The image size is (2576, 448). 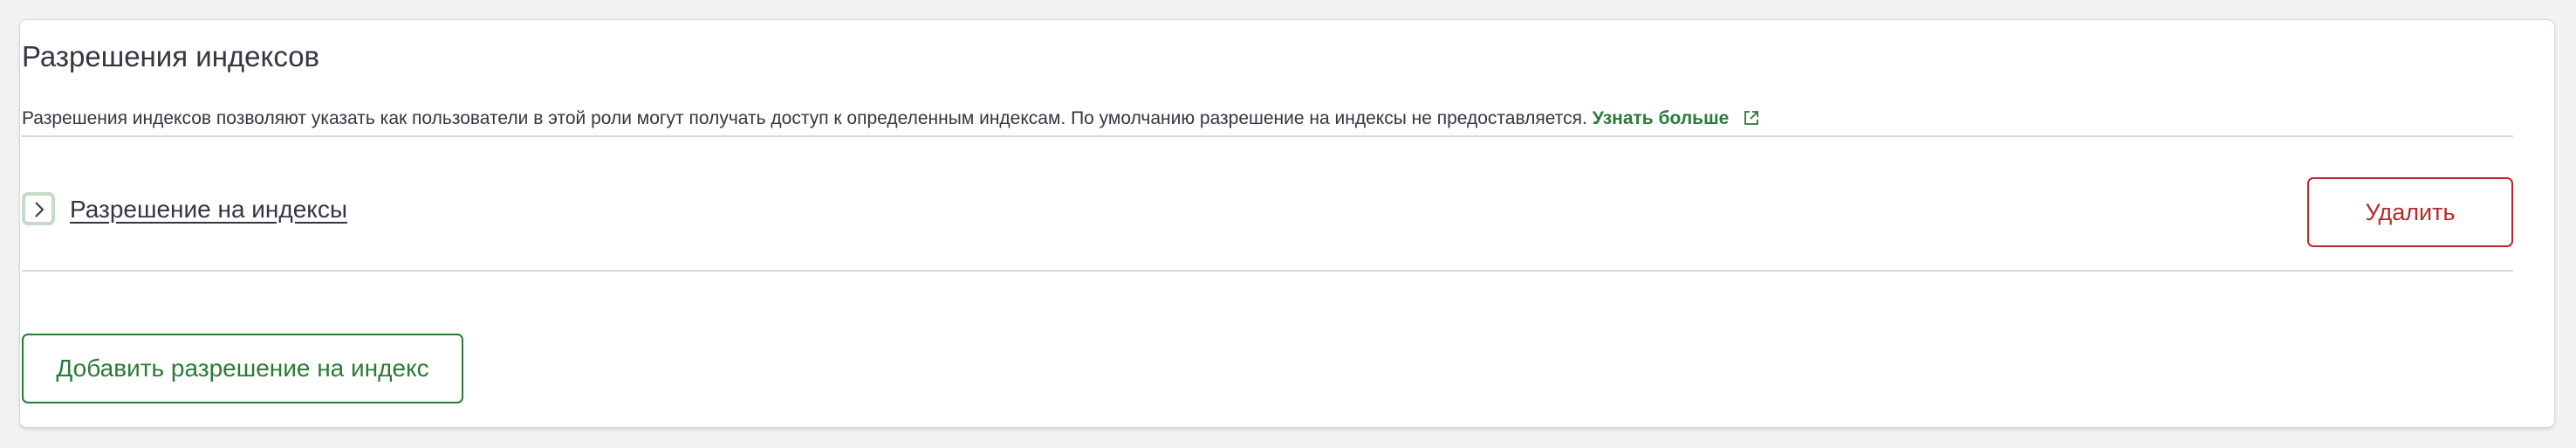 I want to click on row-divider, so click(x=1268, y=271).